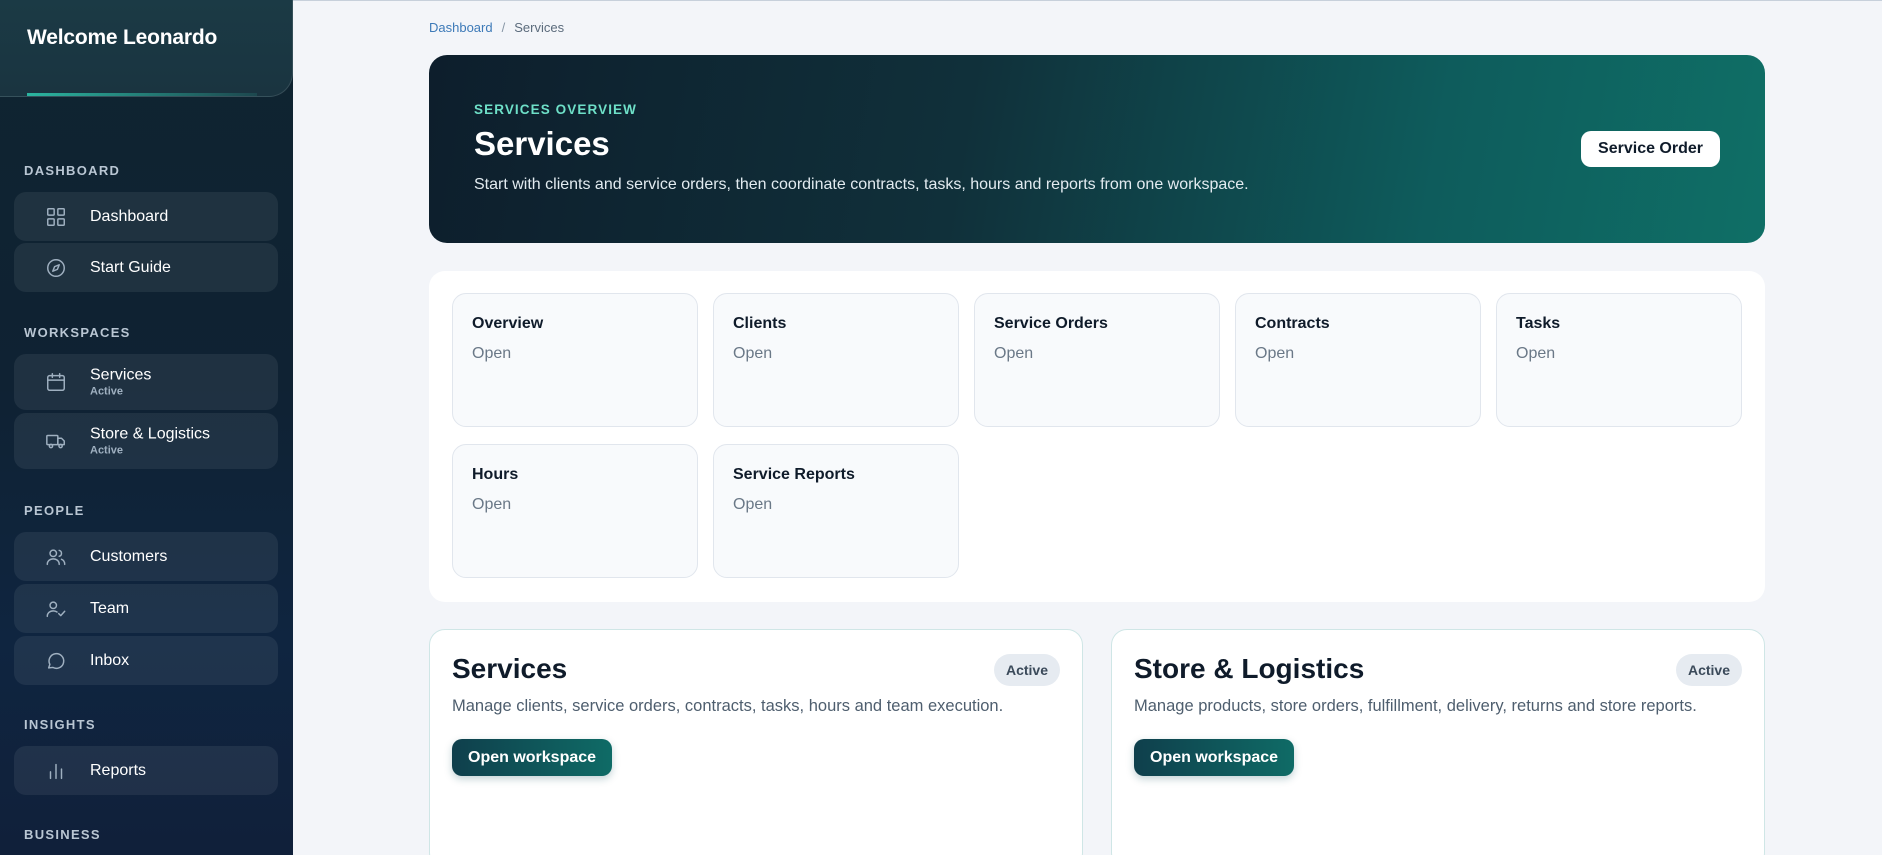 The height and width of the screenshot is (855, 1882). Describe the element at coordinates (129, 556) in the screenshot. I see `sidebar-item-label: Customers` at that location.